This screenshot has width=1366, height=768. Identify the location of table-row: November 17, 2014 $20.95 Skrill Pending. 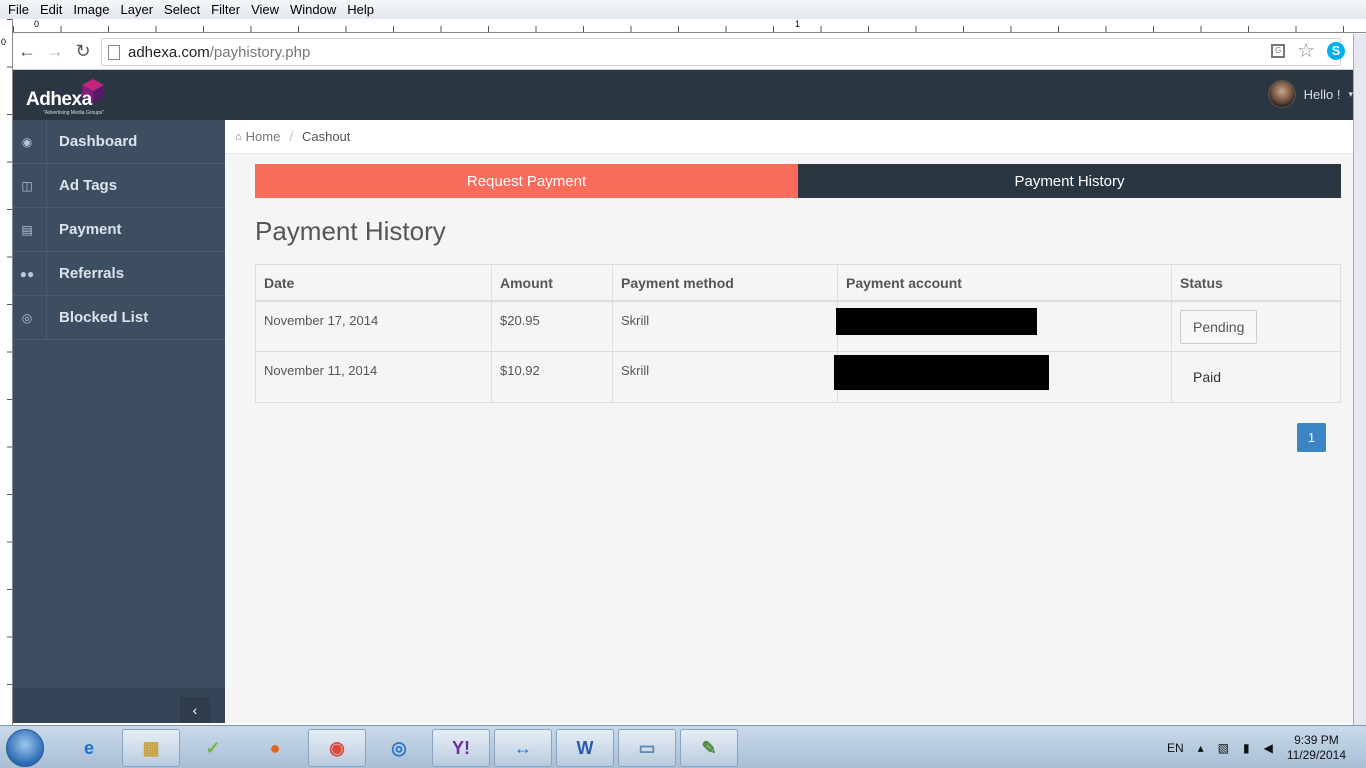
(798, 326).